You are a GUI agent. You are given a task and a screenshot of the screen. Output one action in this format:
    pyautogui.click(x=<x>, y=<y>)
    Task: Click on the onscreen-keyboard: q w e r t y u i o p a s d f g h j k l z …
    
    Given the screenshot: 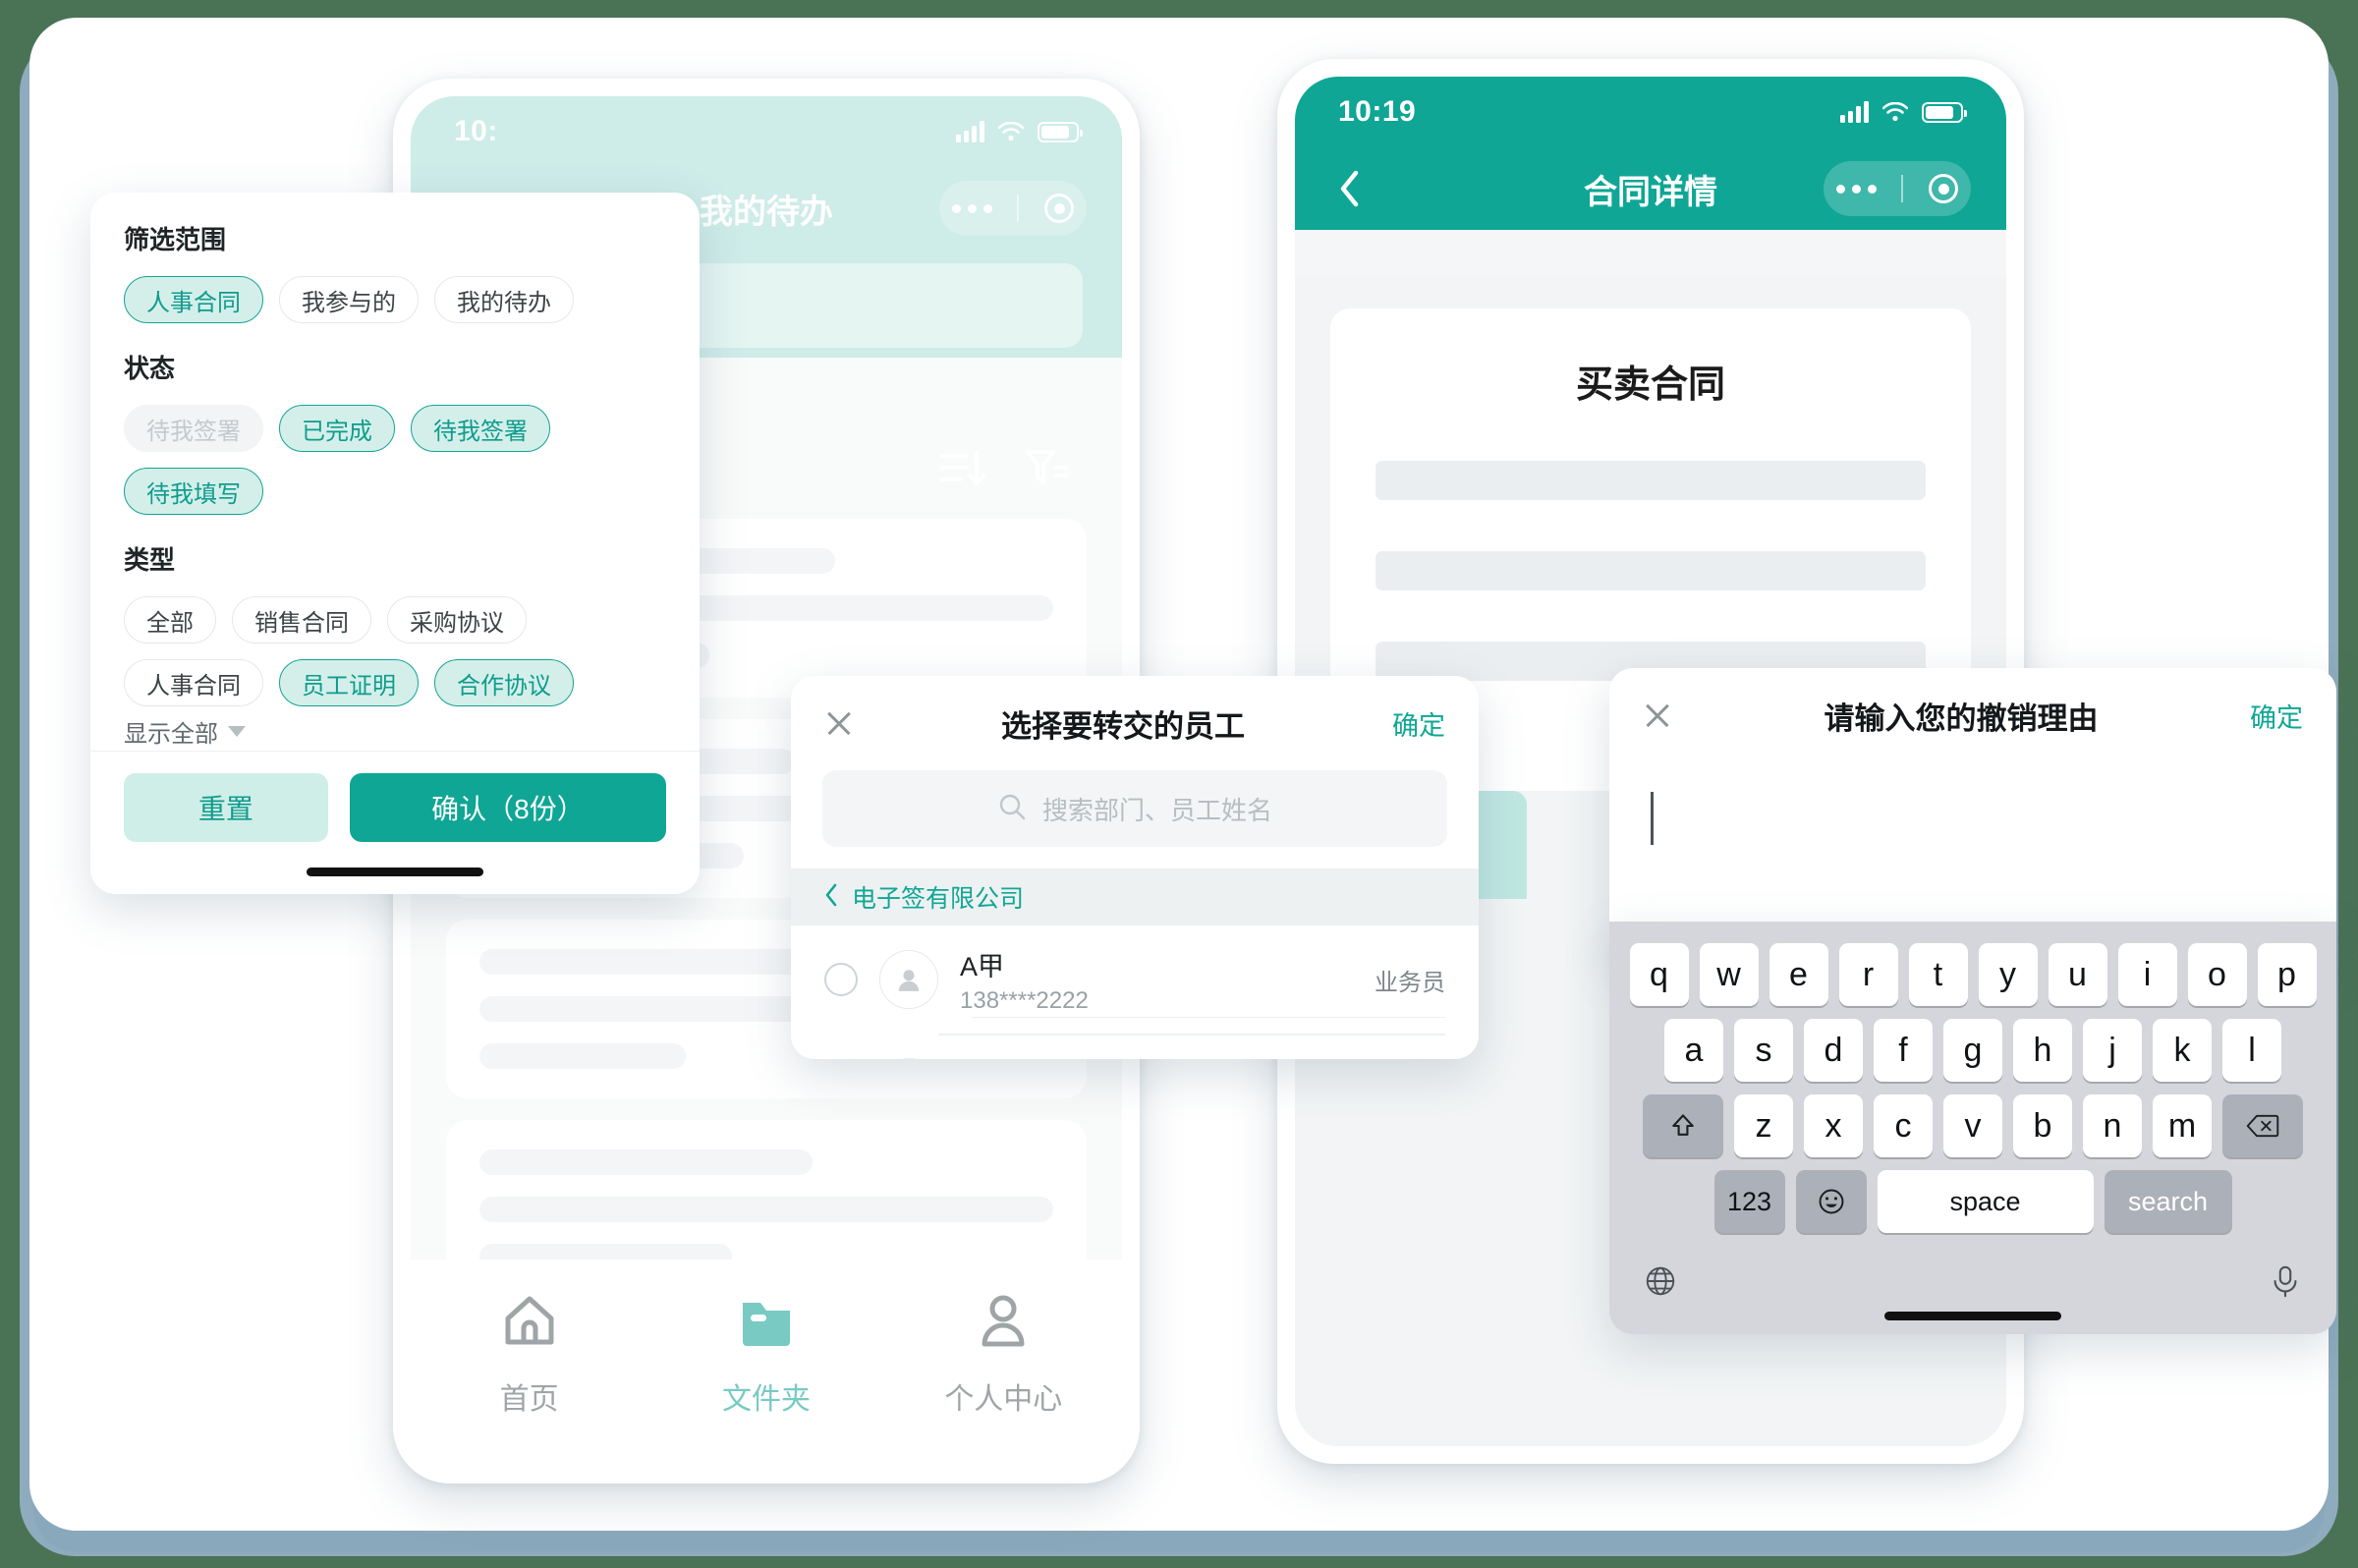 What is the action you would take?
    pyautogui.click(x=1972, y=1128)
    